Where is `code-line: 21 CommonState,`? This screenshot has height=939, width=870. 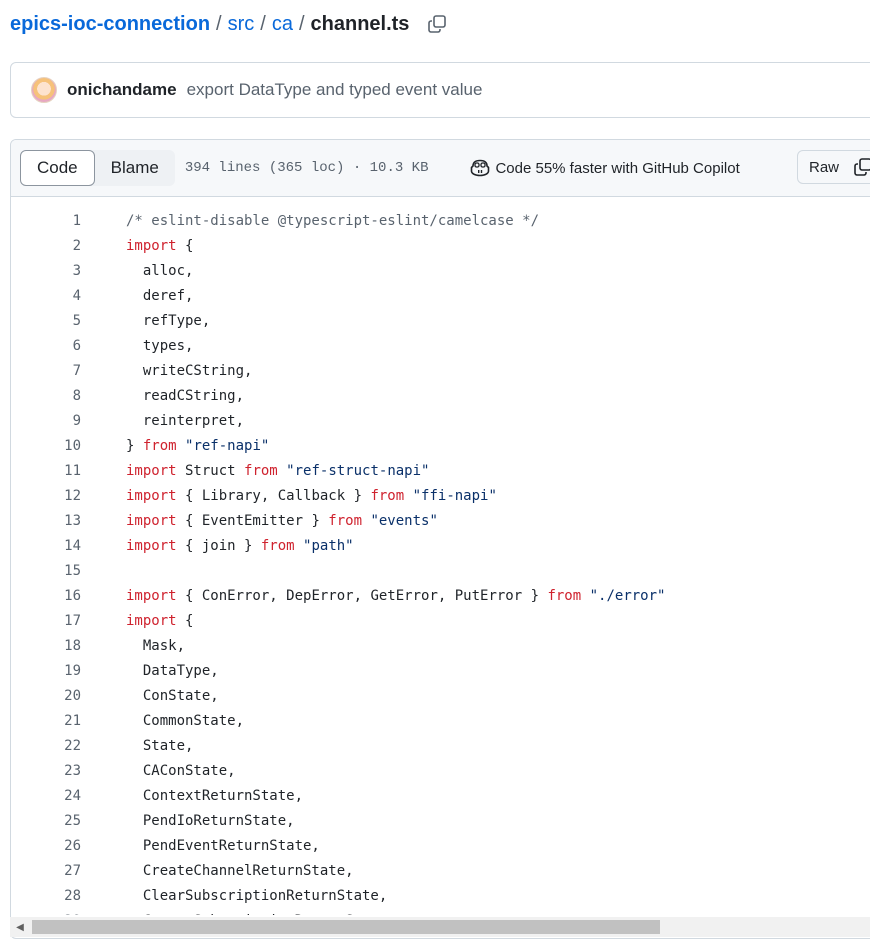
code-line: 21 CommonState, is located at coordinates (338, 720).